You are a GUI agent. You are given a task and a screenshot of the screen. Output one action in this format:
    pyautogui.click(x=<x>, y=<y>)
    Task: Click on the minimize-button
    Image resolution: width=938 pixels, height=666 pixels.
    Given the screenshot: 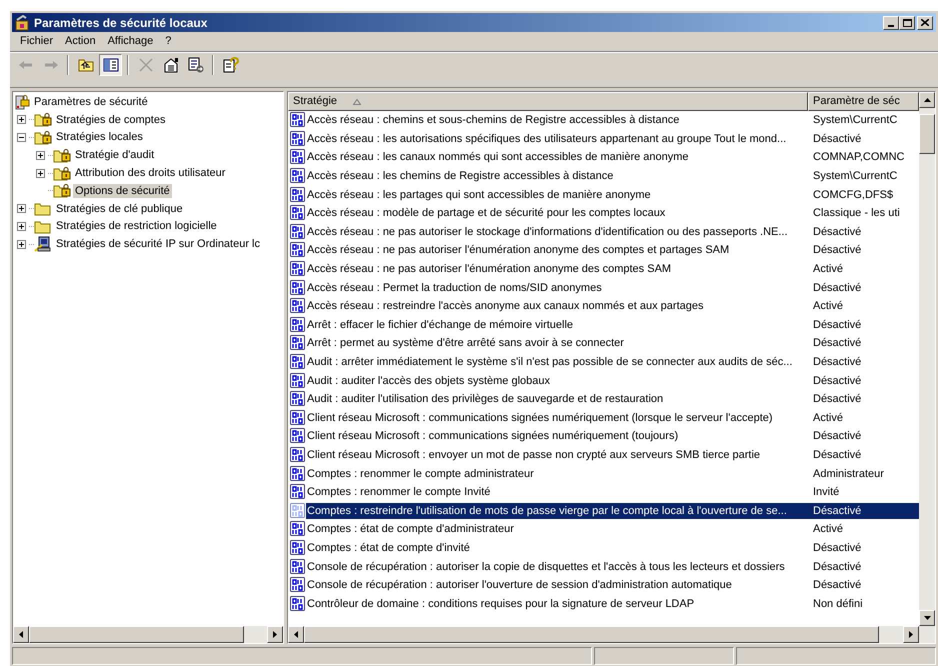 What is the action you would take?
    pyautogui.click(x=891, y=23)
    